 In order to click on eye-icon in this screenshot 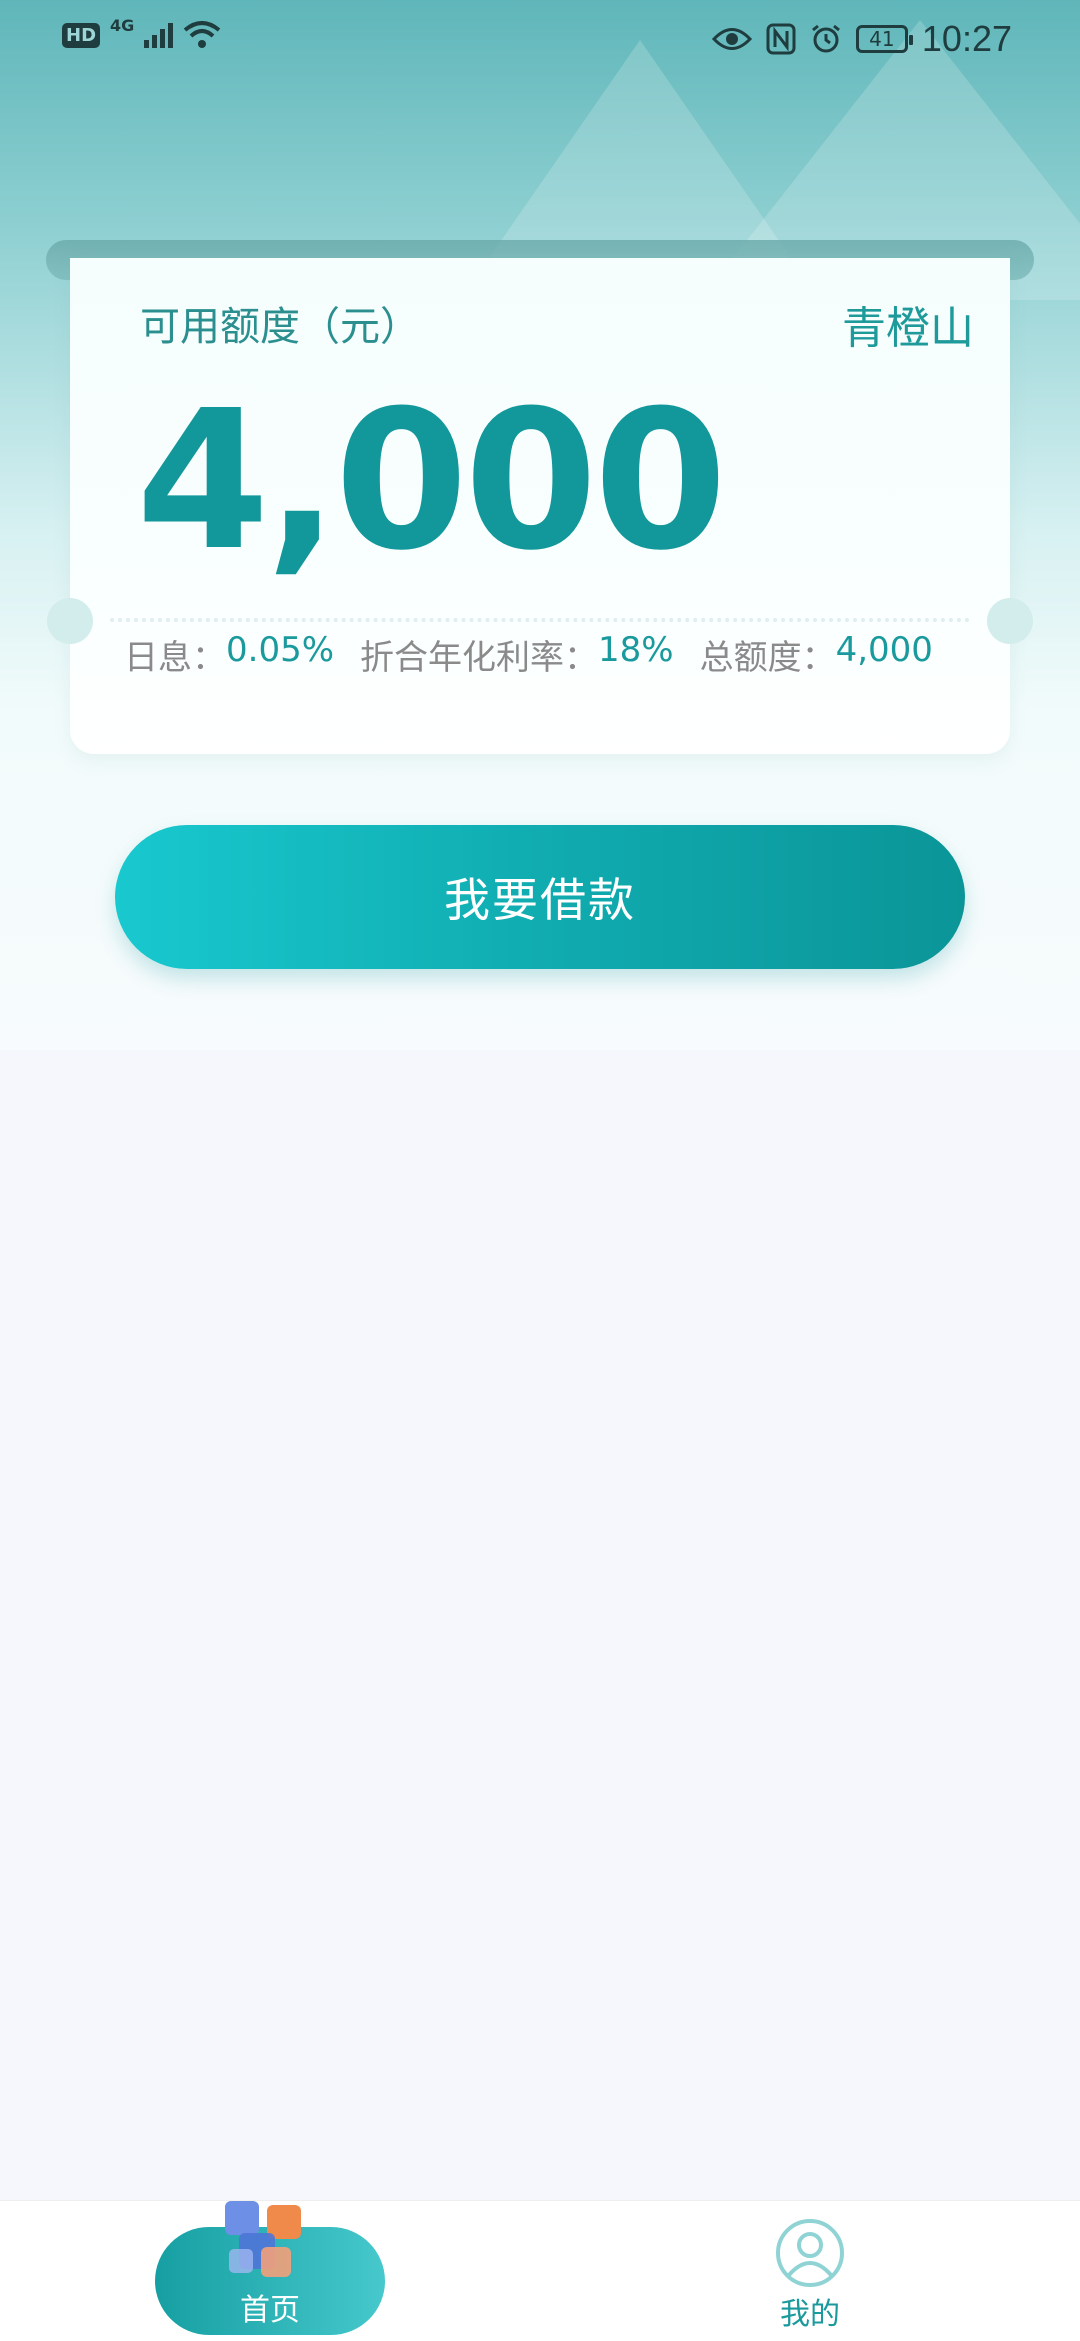, I will do `click(731, 39)`.